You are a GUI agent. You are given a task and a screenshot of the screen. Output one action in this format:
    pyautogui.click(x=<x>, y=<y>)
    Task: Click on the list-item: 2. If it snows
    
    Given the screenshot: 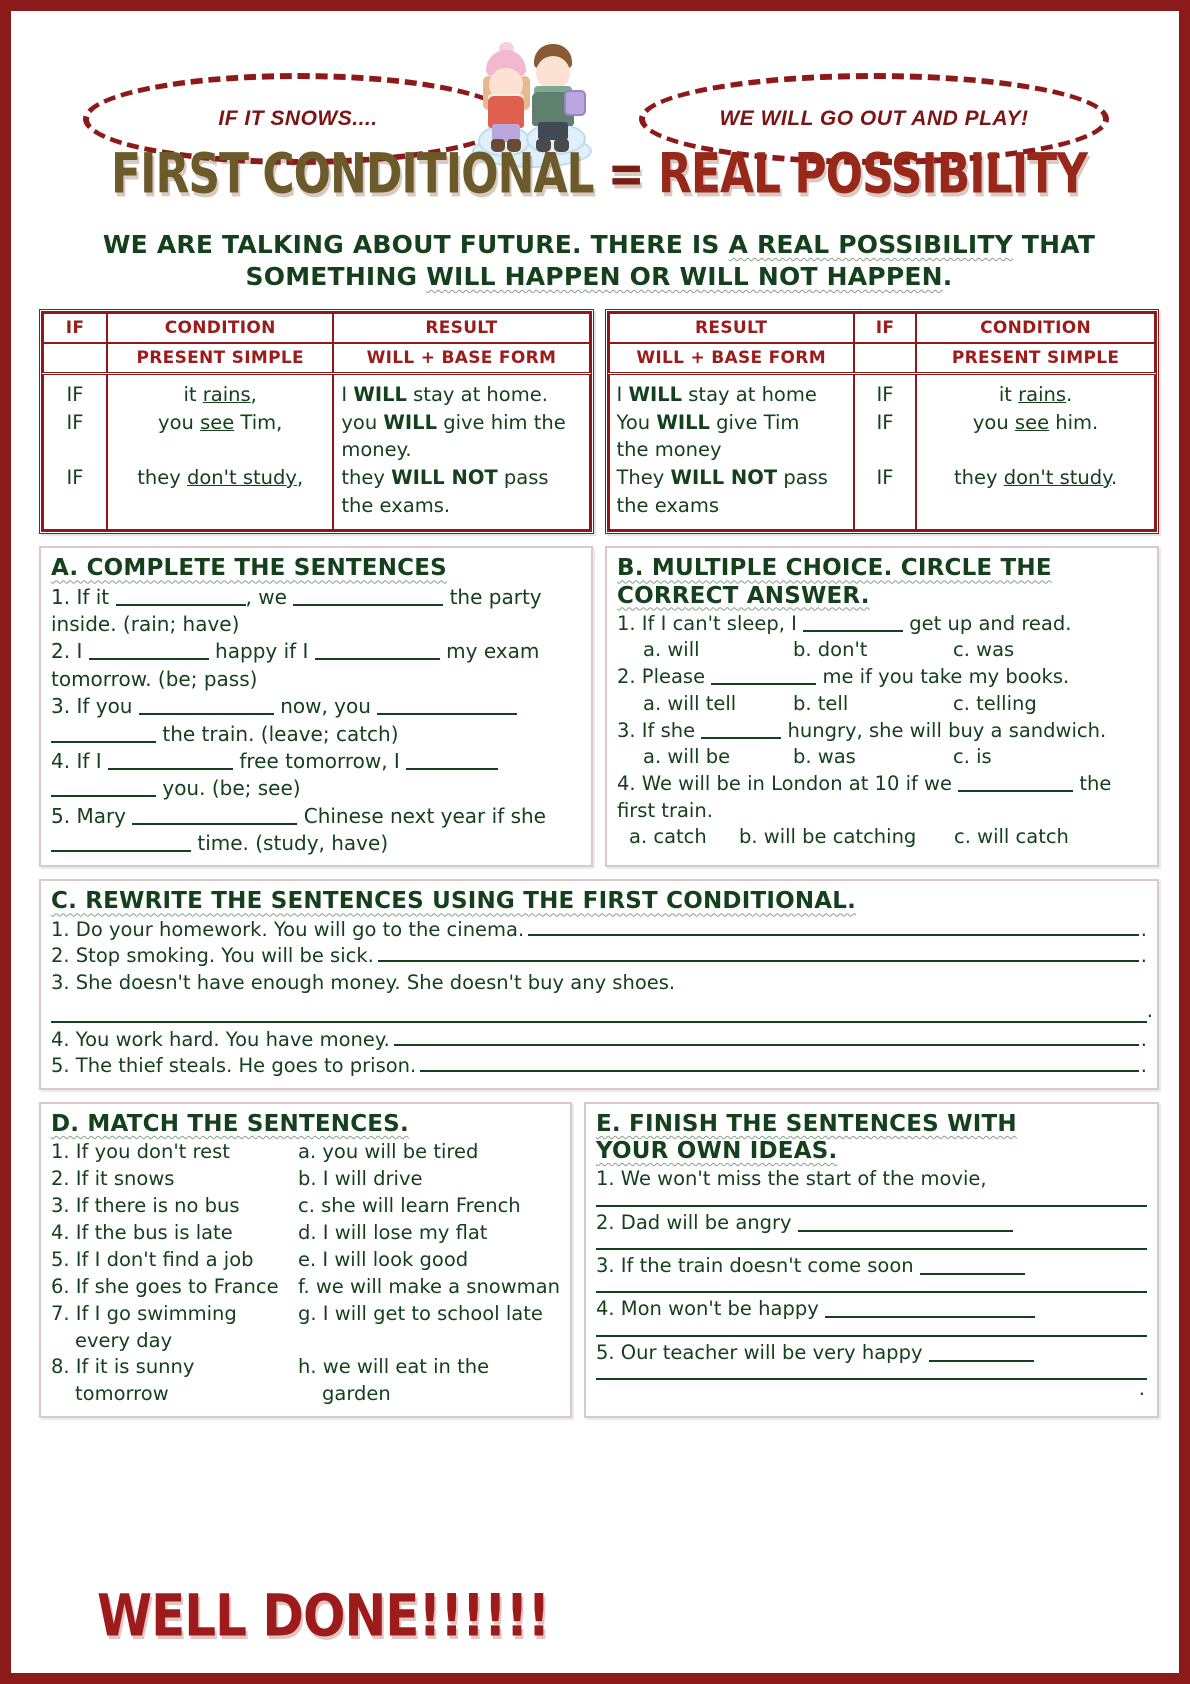 What is the action you would take?
    pyautogui.click(x=174, y=1179)
    